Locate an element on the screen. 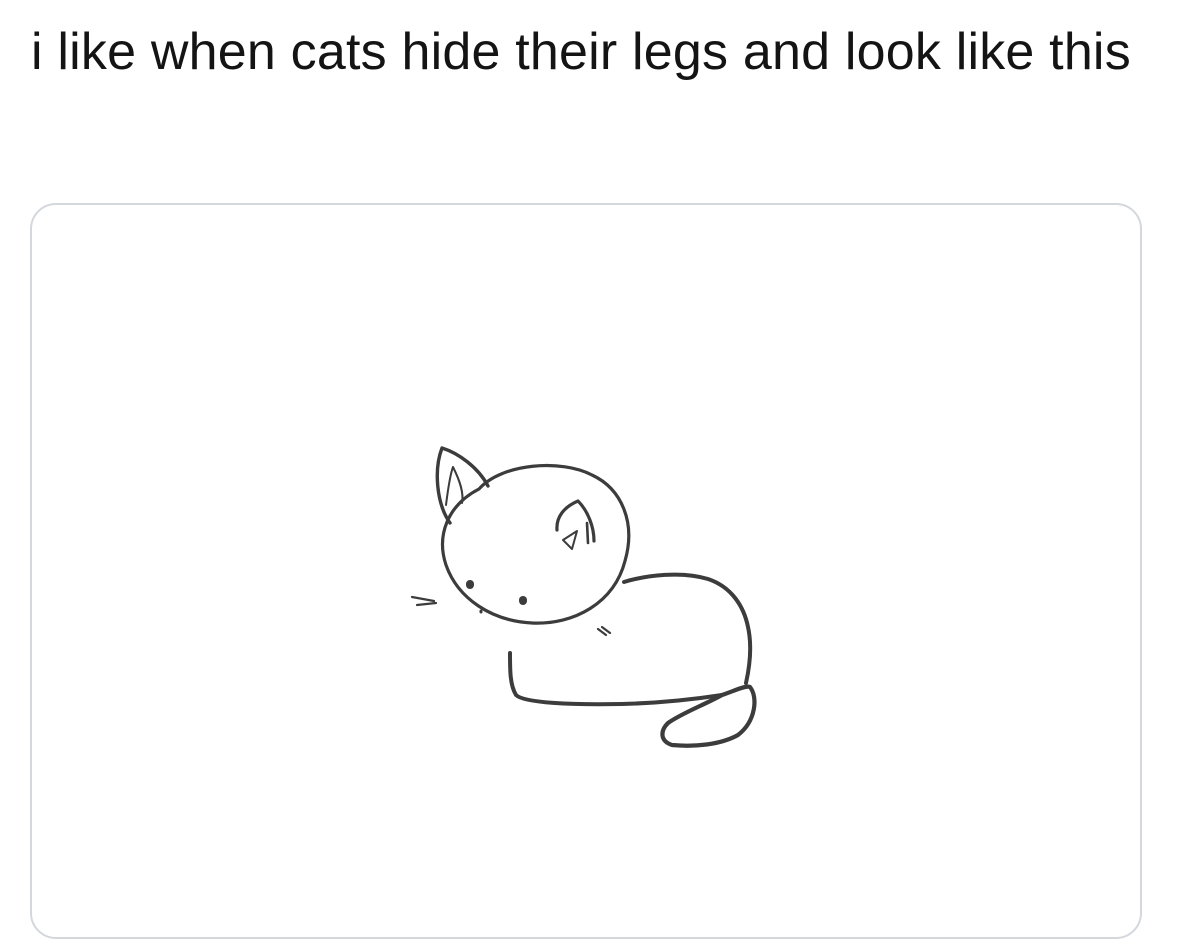 This screenshot has width=1179, height=945. cat-belly is located at coordinates (616, 679).